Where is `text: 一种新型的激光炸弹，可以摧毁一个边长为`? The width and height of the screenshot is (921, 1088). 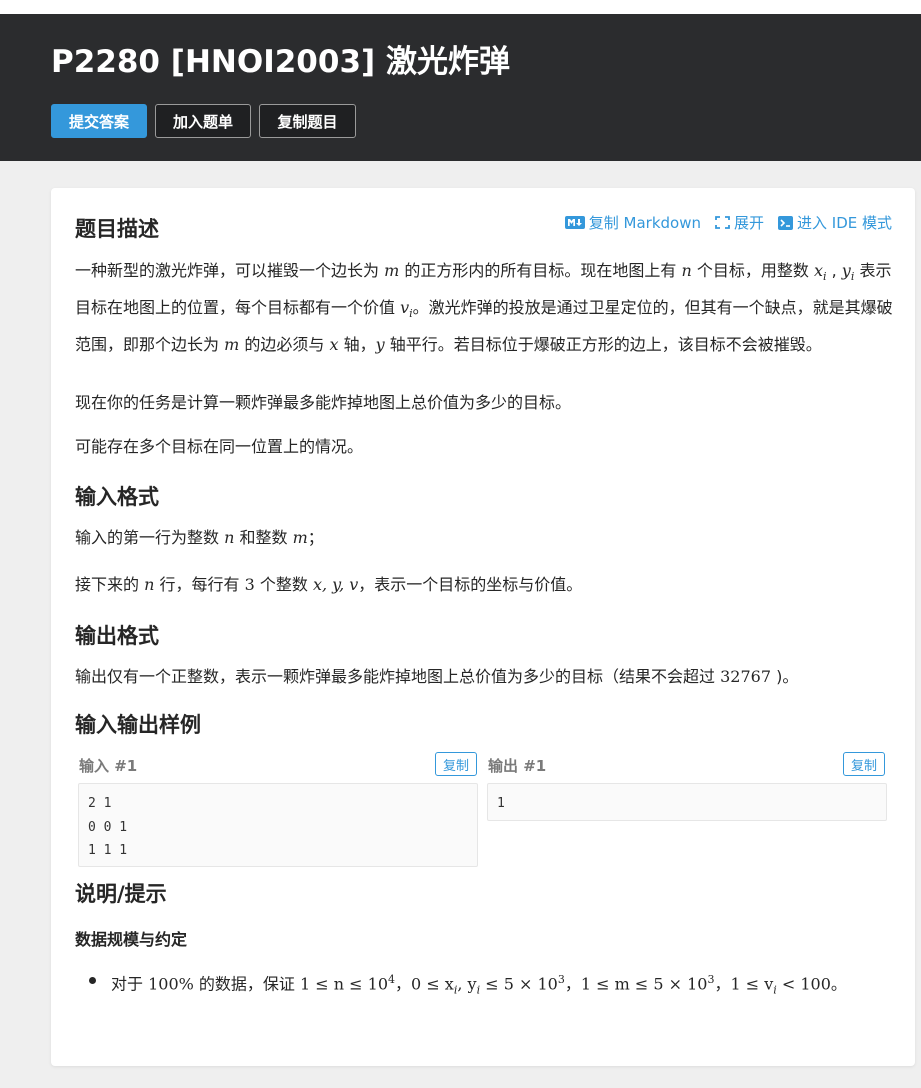 text: 一种新型的激光炸弹，可以摧毁一个边长为 is located at coordinates (230, 270).